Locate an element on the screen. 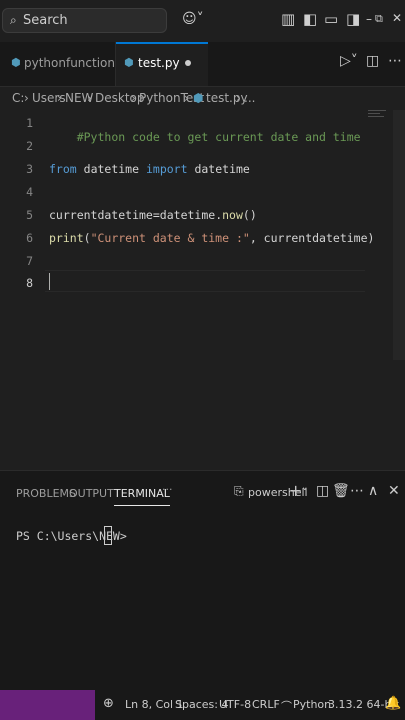  line-number: 3 is located at coordinates (29, 169).